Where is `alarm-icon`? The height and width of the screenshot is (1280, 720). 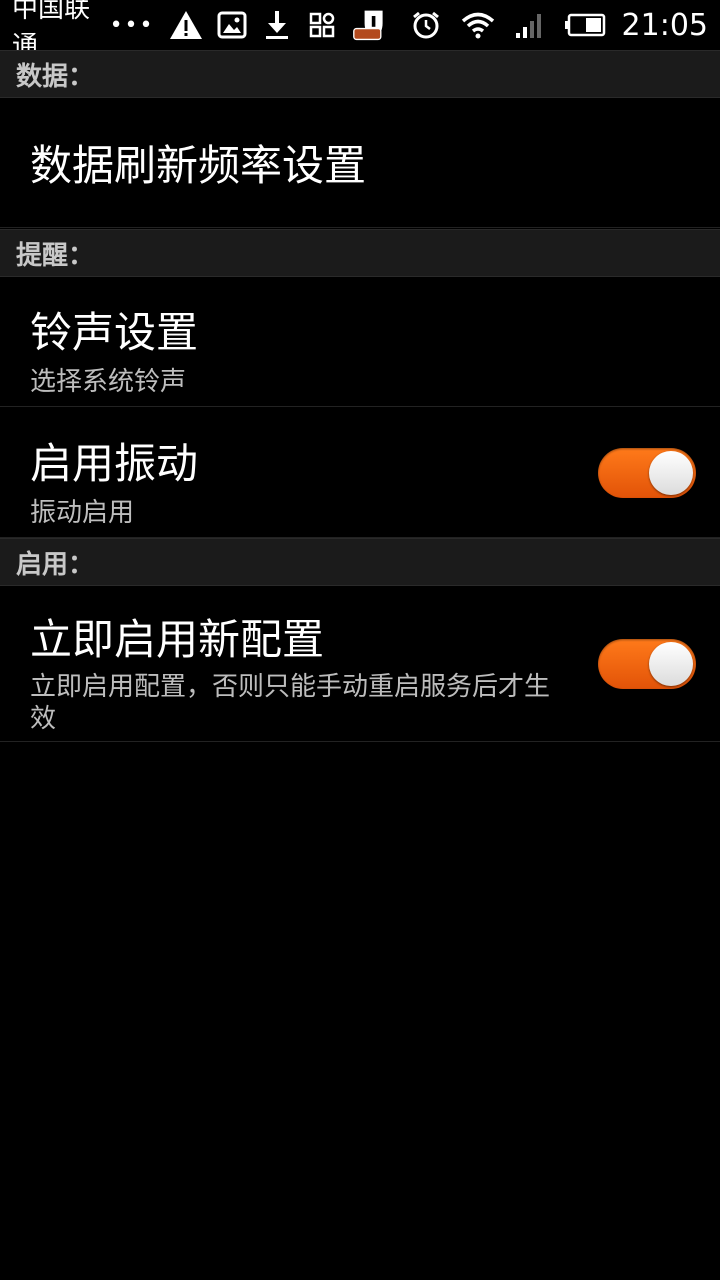 alarm-icon is located at coordinates (426, 25).